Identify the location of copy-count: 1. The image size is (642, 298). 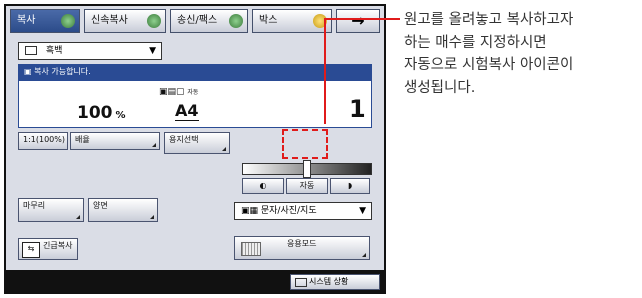
(357, 109).